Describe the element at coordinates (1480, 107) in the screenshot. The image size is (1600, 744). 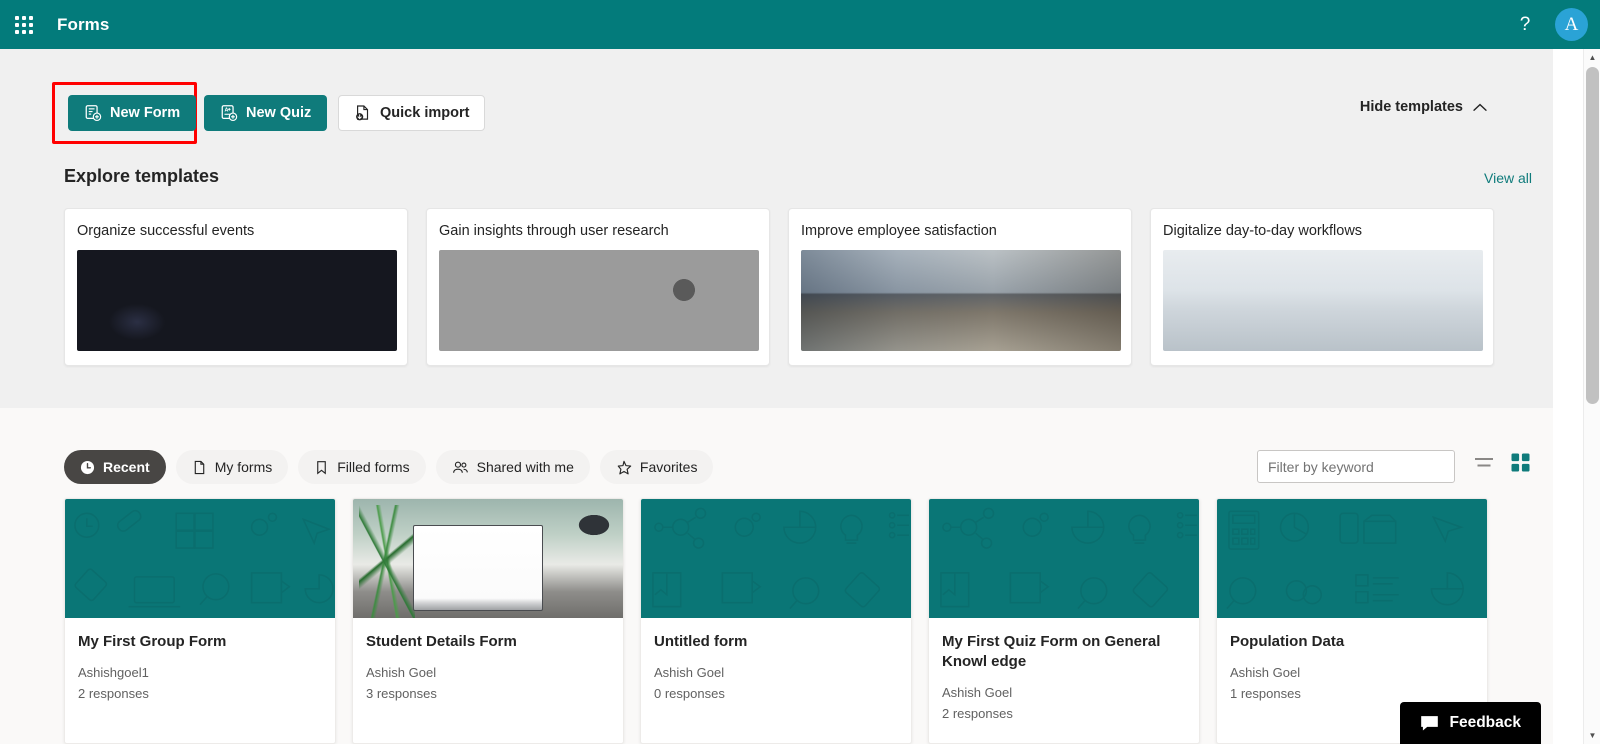
I see `chevron-up-icon` at that location.